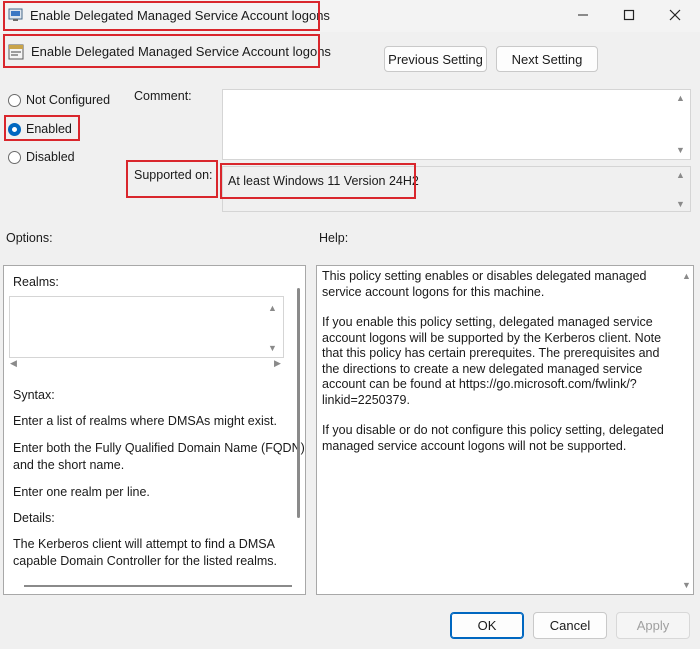  What do you see at coordinates (68, 100) in the screenshot?
I see `radio-not-configured-label: Not Configured` at bounding box center [68, 100].